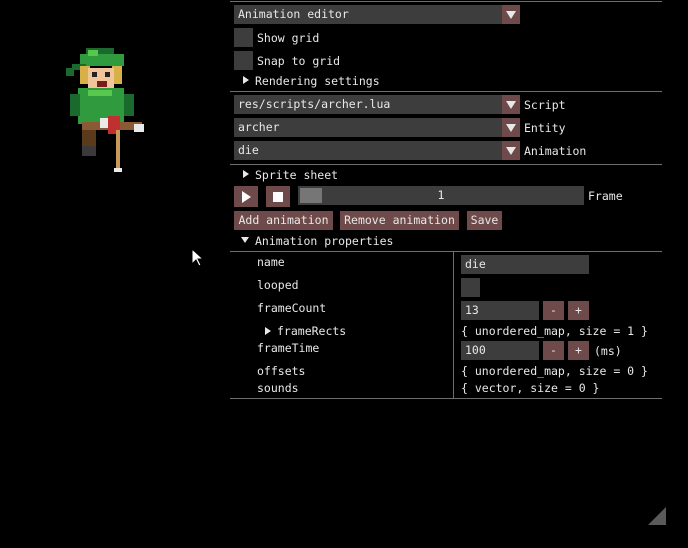  I want to click on play-icon, so click(246, 197).